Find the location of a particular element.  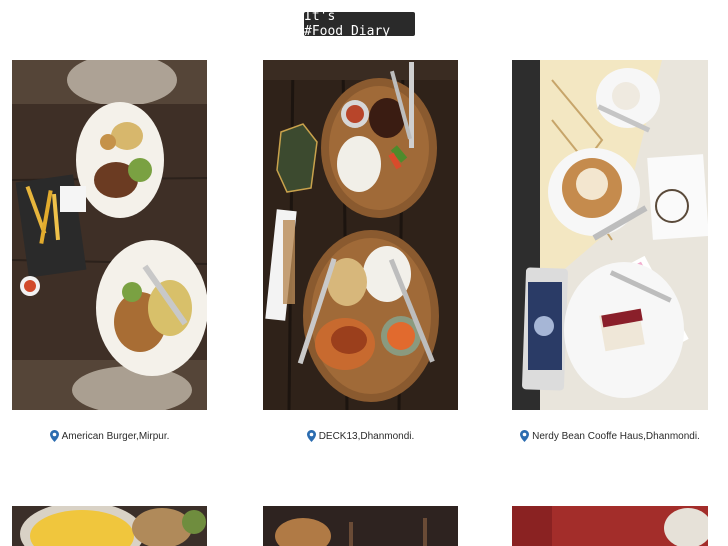

location-label: Nerdy Bean Cooffe Haus,Dhanmondi. is located at coordinates (616, 436).